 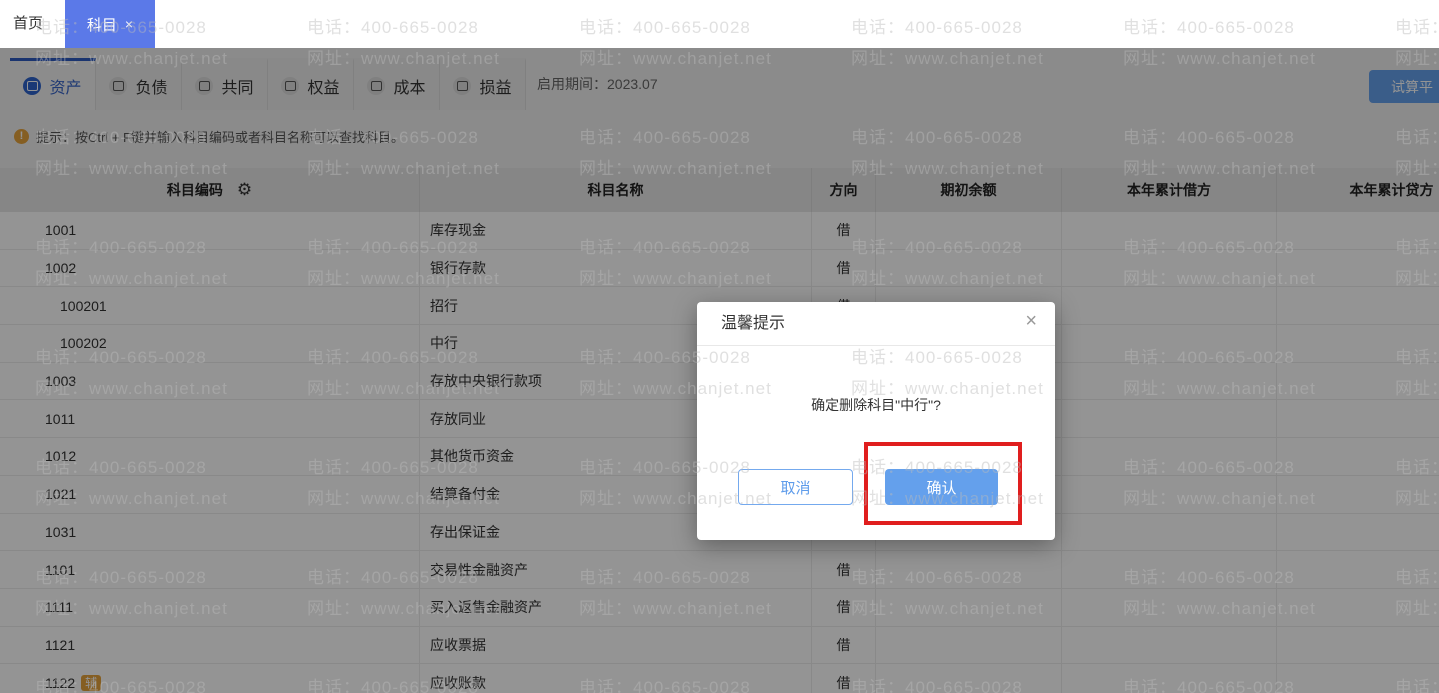 I want to click on annotation-highlight-box, so click(x=943, y=483).